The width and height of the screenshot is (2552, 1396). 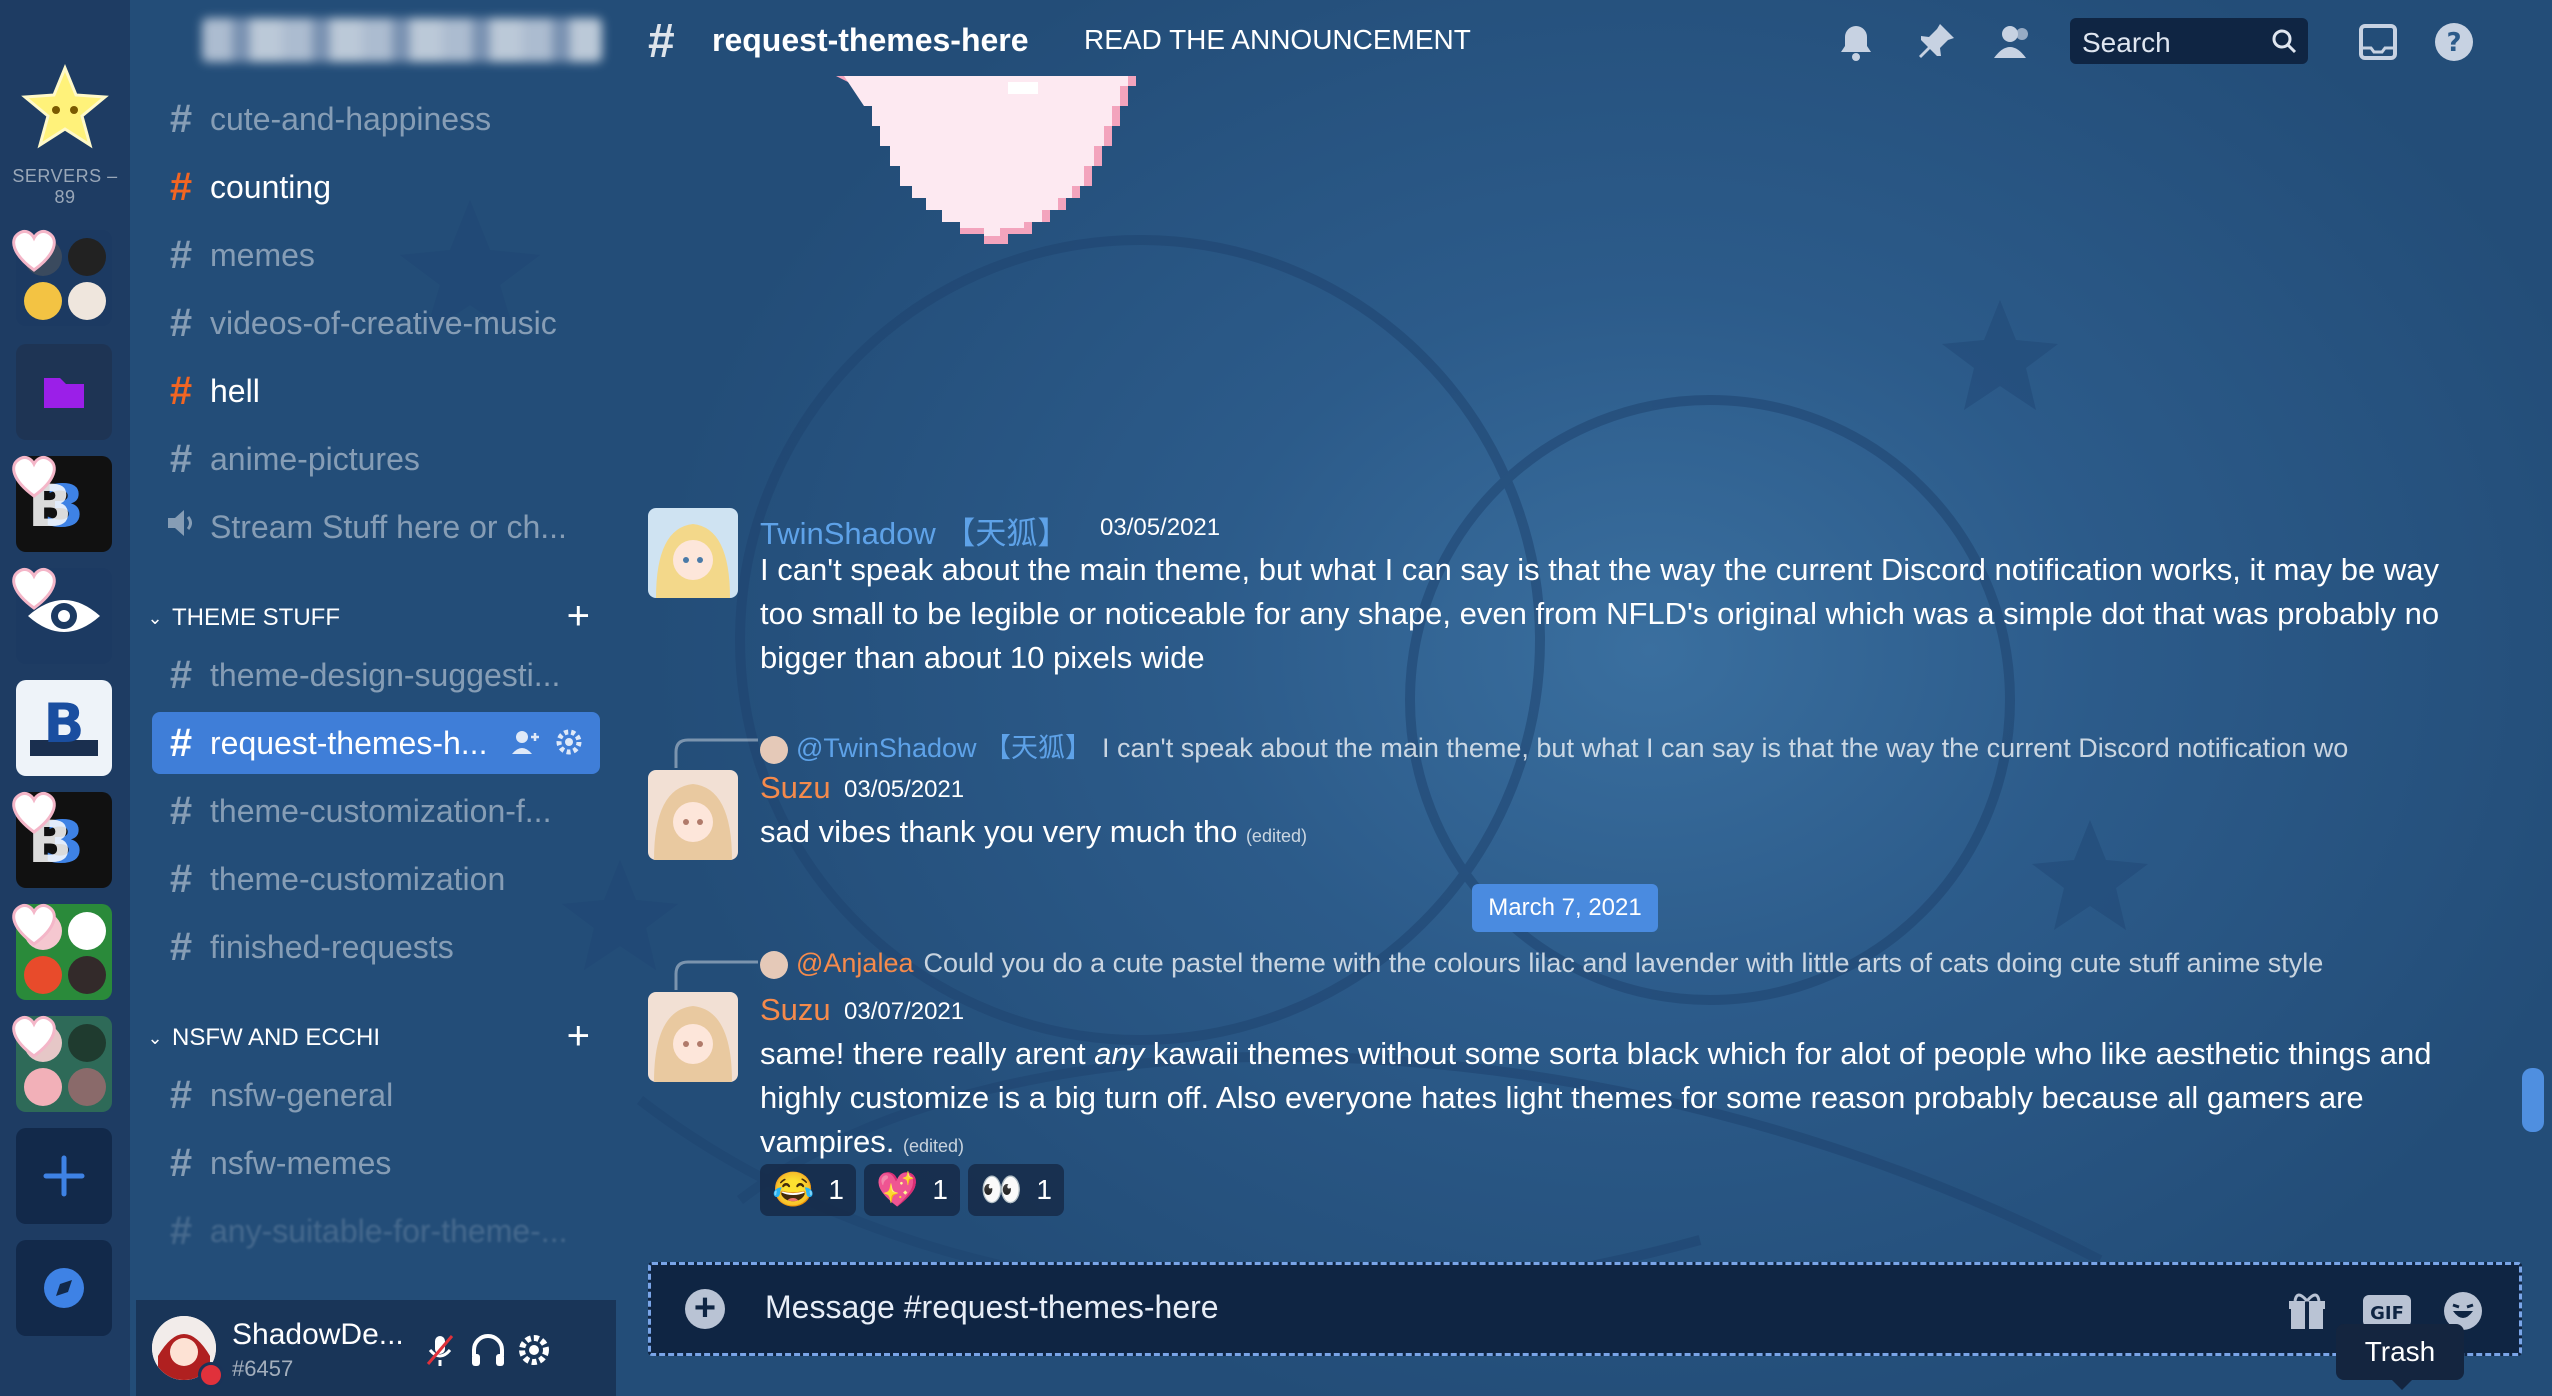 I want to click on chevron-down-icon: ⌄, so click(x=155, y=617).